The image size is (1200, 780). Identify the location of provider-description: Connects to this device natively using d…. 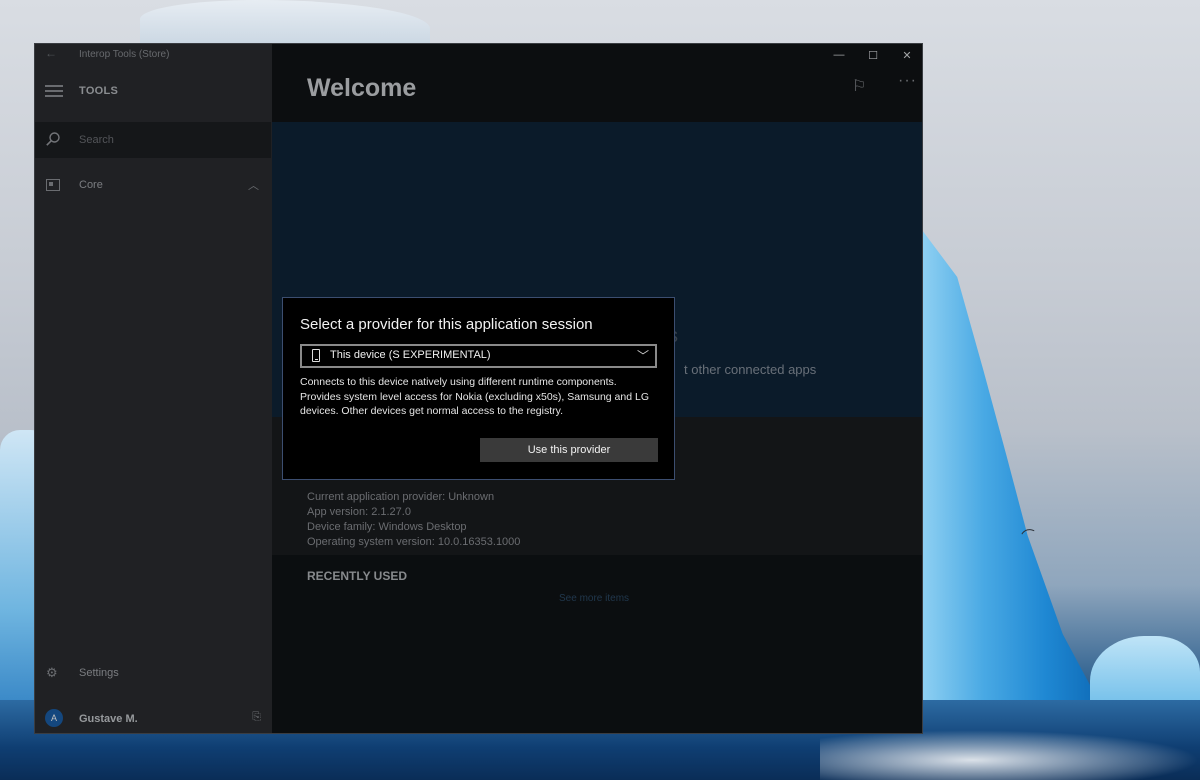
(474, 396).